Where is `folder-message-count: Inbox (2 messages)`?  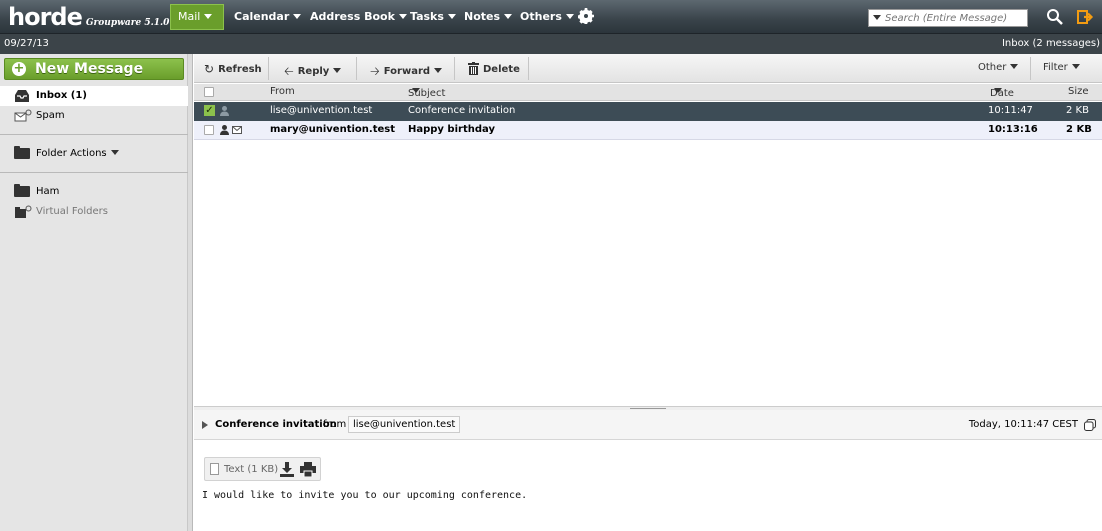 folder-message-count: Inbox (2 messages) is located at coordinates (1050, 43).